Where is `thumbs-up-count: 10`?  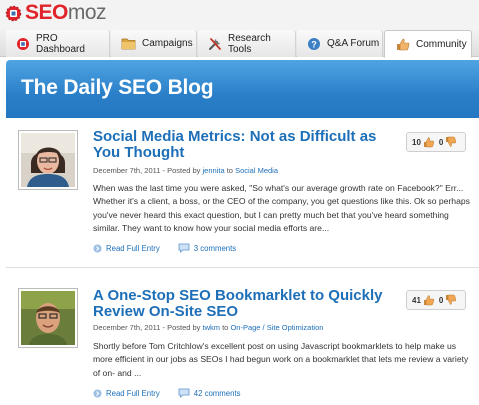 thumbs-up-count: 10 is located at coordinates (416, 142).